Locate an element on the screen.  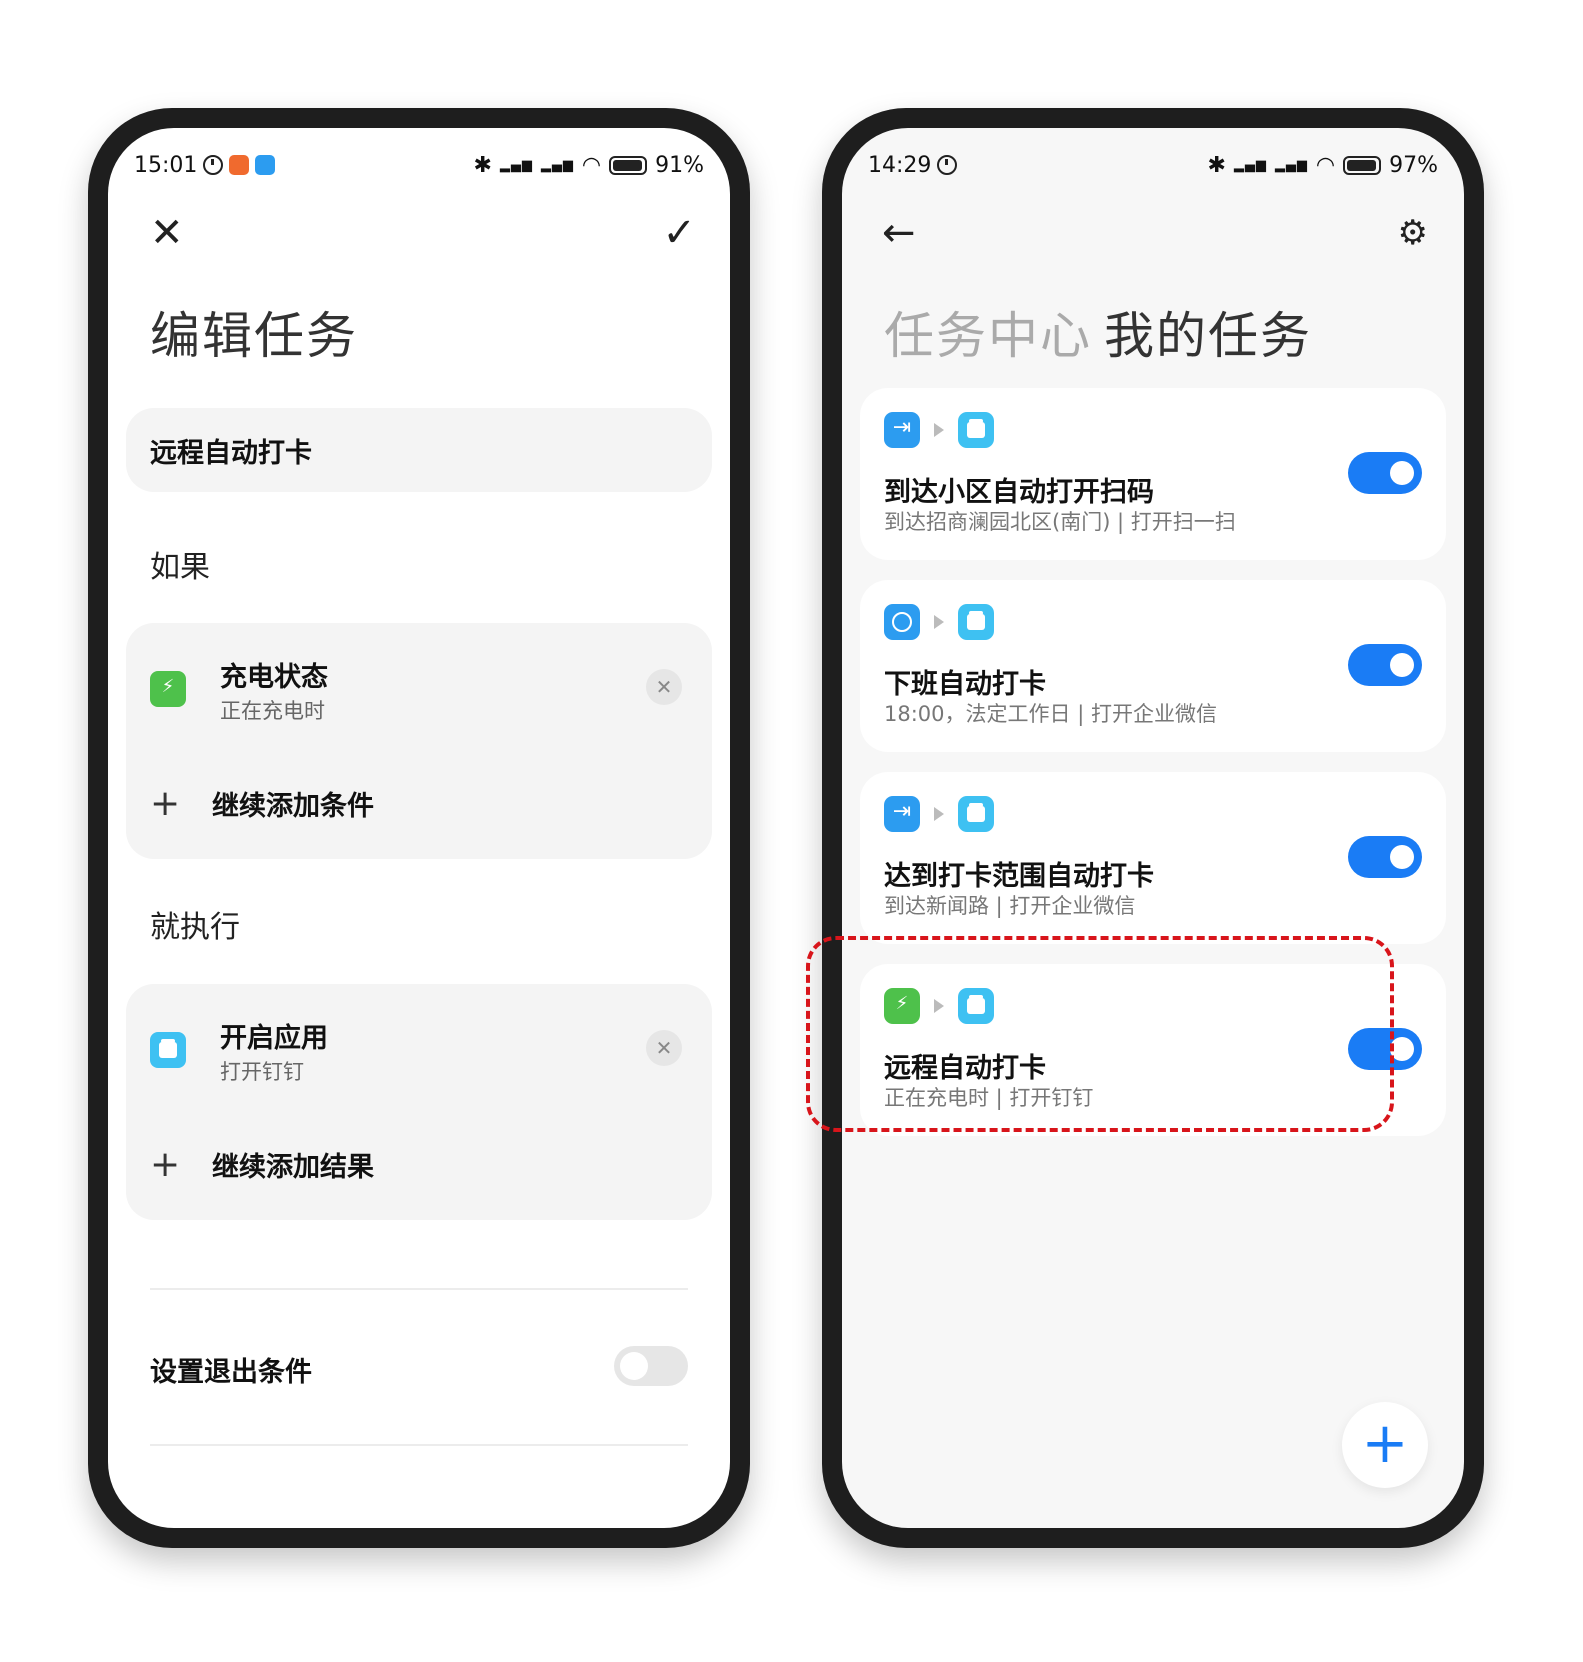
add-result-label: 继续添加结果 is located at coordinates (293, 1167).